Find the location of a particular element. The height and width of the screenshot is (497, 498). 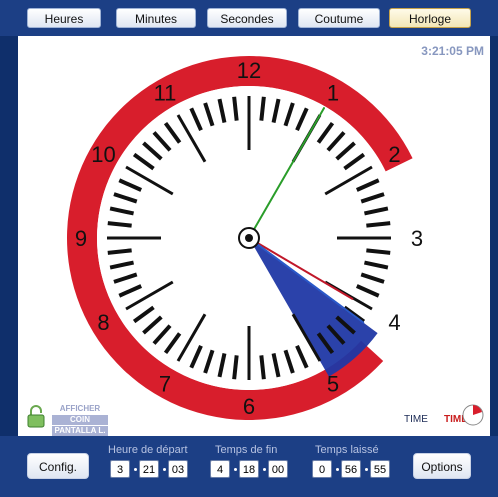

brand-clock-icon is located at coordinates (473, 415).